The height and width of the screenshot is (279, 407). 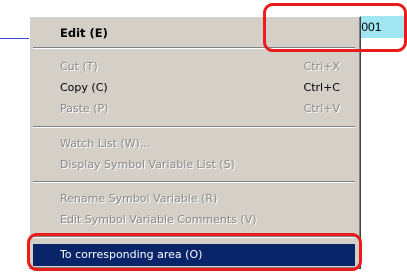 What do you see at coordinates (194, 88) in the screenshot?
I see `menu-item-copy: Copy (C) Ctrl+C` at bounding box center [194, 88].